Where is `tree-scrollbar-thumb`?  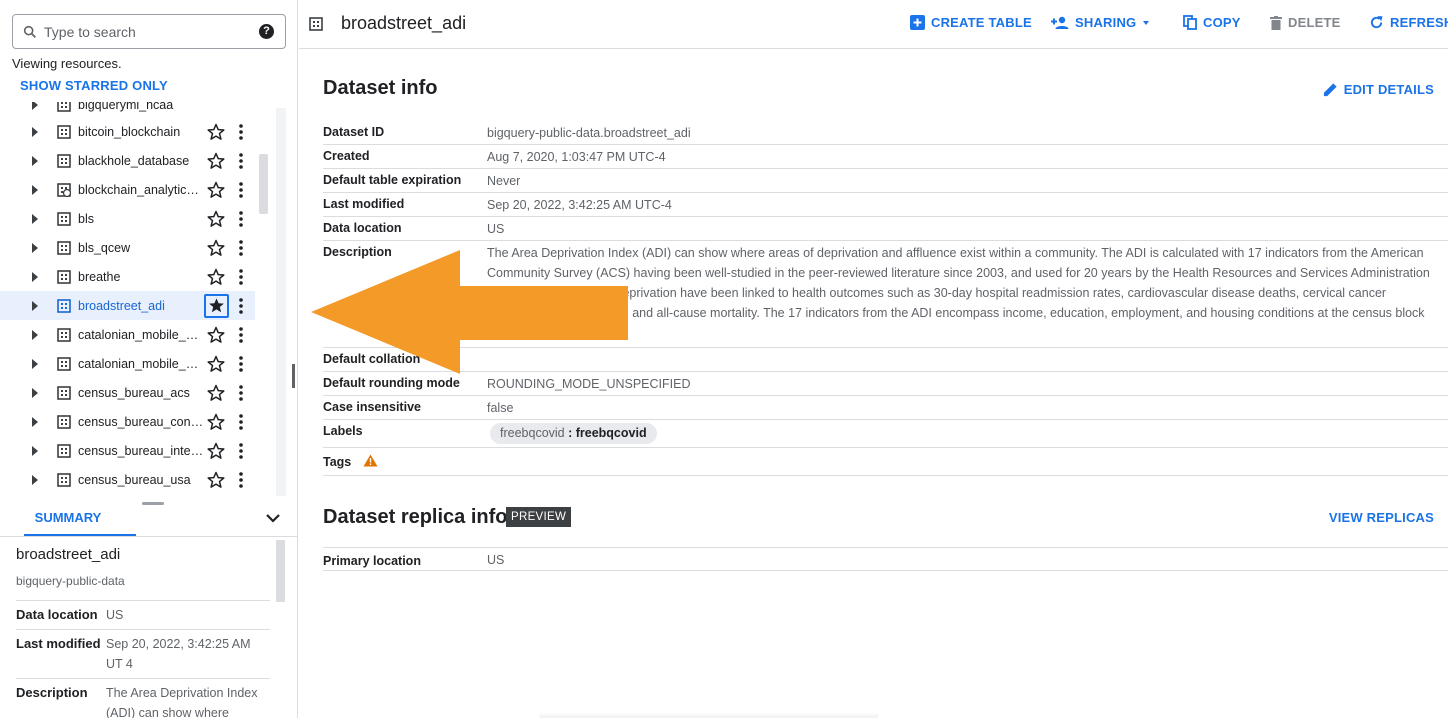
tree-scrollbar-thumb is located at coordinates (263, 184).